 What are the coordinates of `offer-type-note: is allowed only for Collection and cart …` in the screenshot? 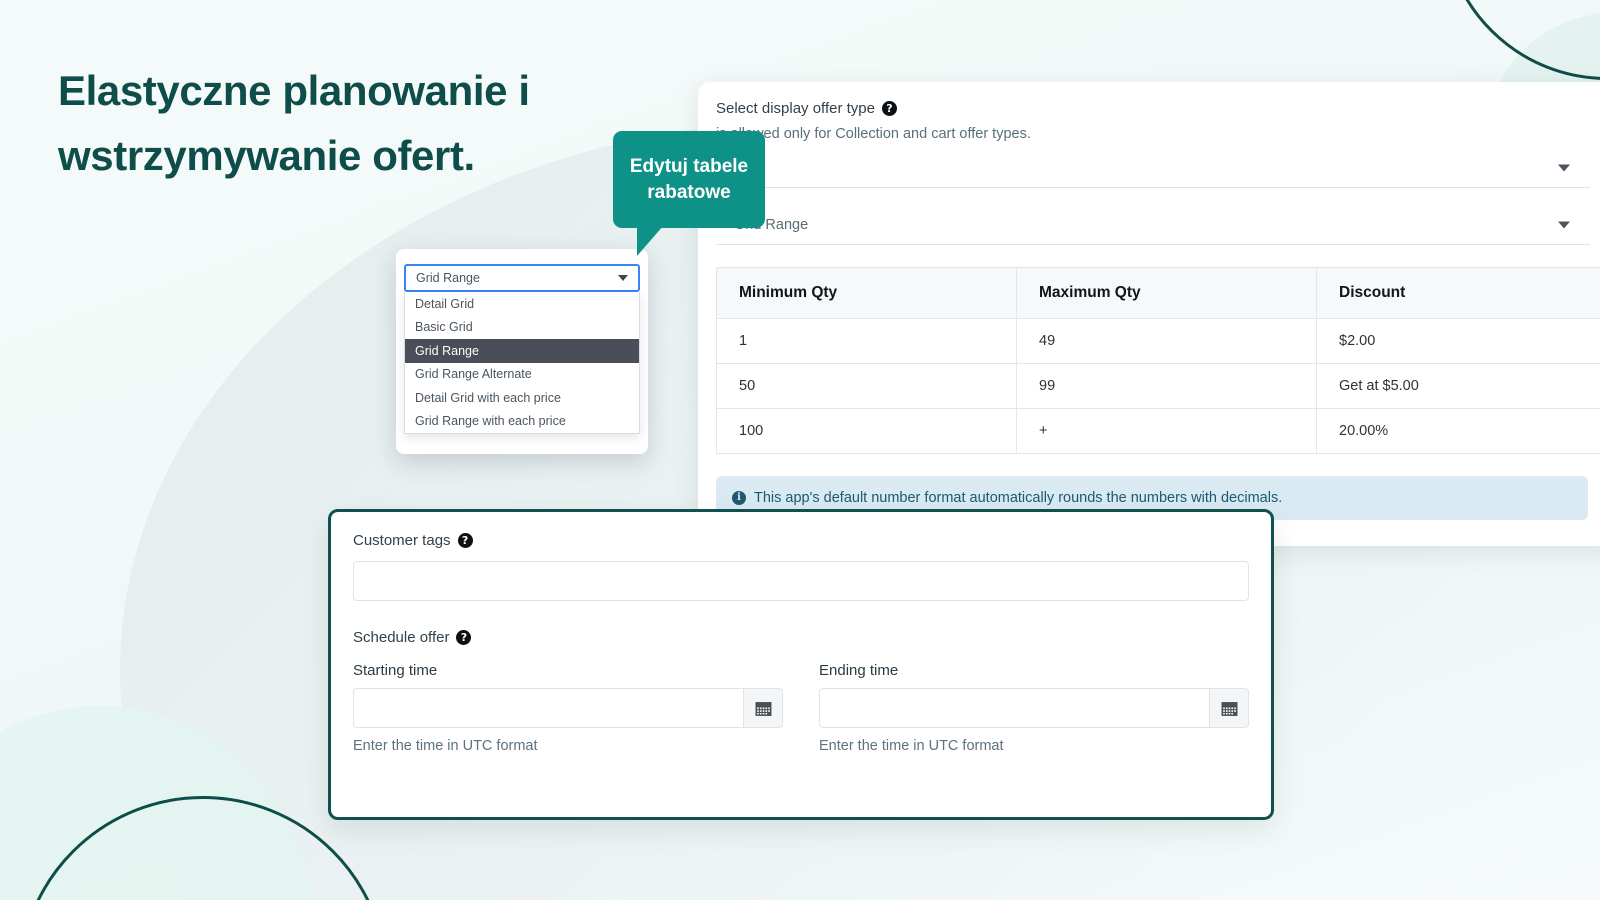 It's located at (873, 134).